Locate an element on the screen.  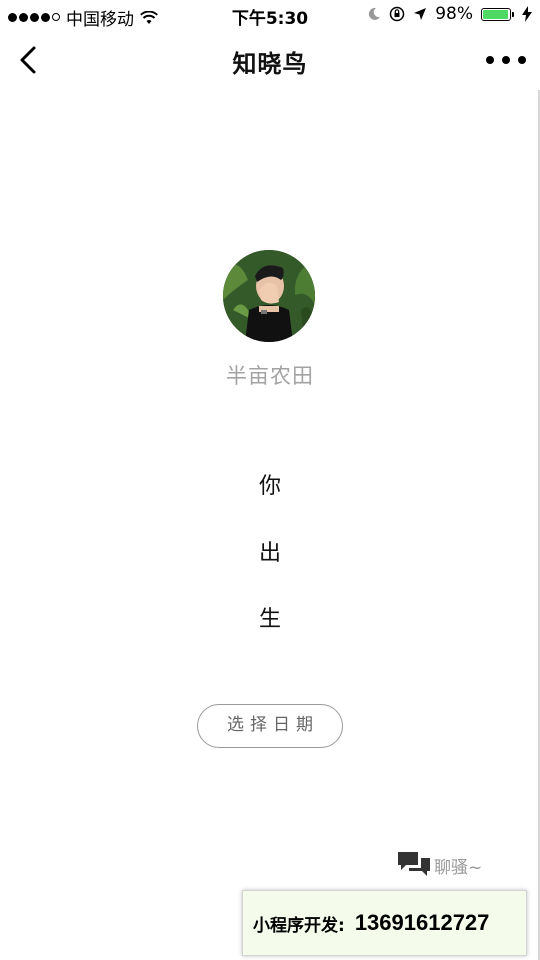
promo-banner: 小程序开发: 13691612727 is located at coordinates (384, 923).